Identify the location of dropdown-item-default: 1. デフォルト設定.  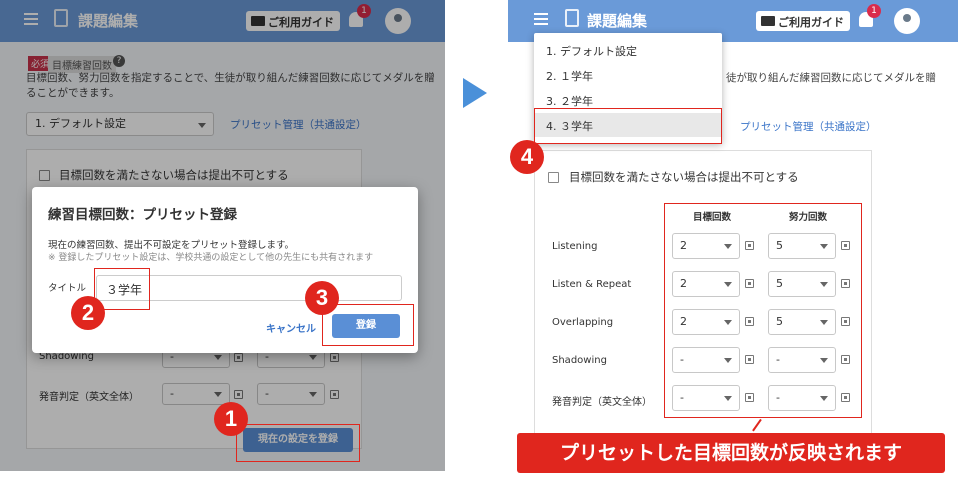
(628, 50).